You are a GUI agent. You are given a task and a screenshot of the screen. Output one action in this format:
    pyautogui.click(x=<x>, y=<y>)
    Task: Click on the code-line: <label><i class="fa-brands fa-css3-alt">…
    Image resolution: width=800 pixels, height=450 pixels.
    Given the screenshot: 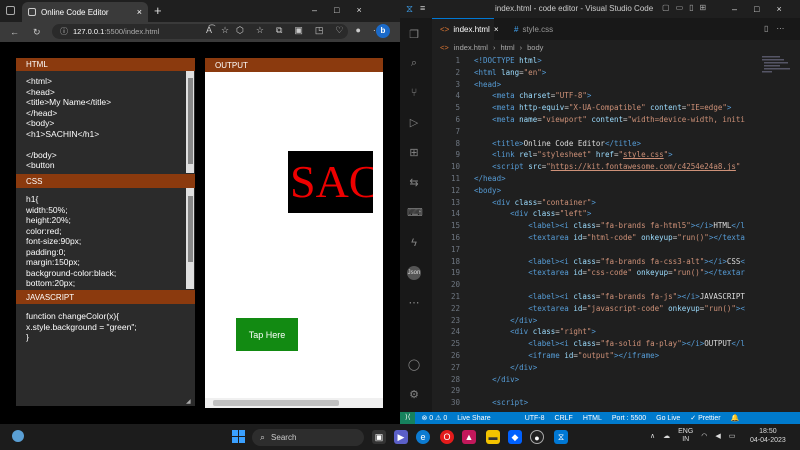 What is the action you would take?
    pyautogui.click(x=609, y=261)
    